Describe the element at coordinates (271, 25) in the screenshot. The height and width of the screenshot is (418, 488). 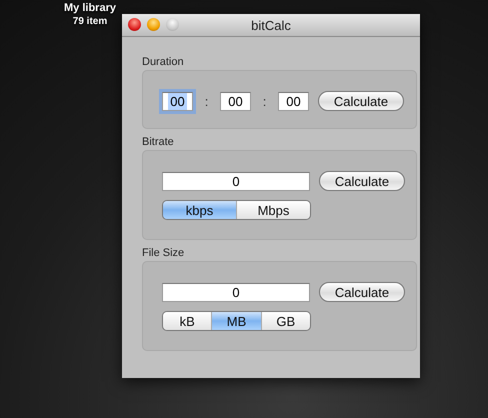
I see `window-title: bitCalc` at that location.